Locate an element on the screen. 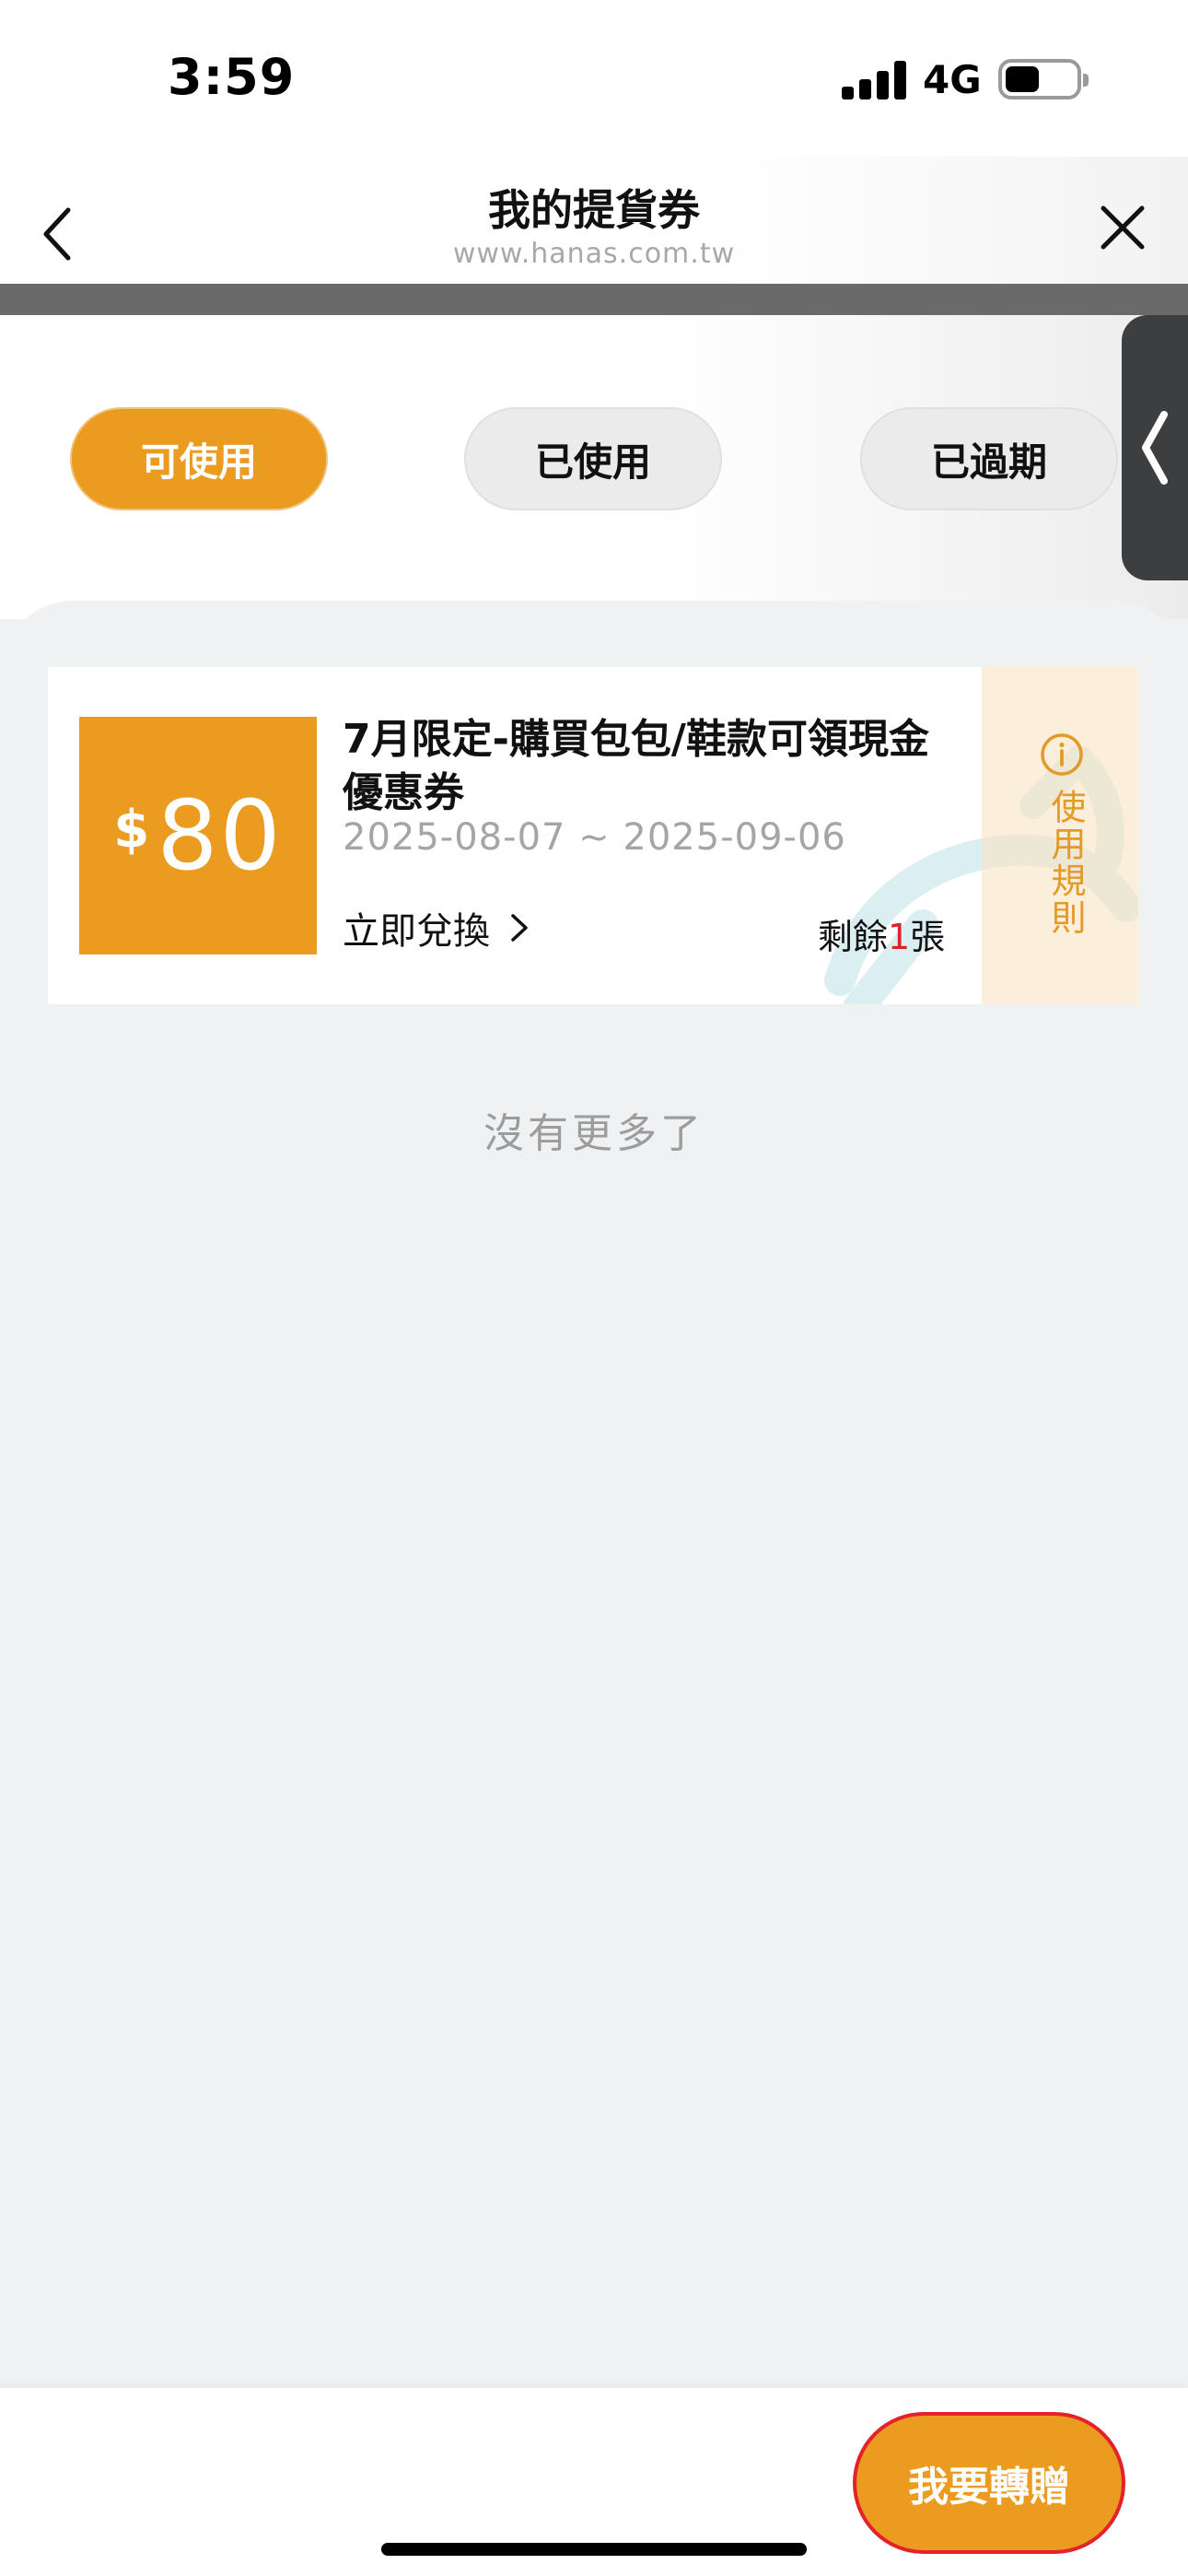 The image size is (1188, 2576). coupon-title: 7月限定-購買包包/鞋款可領現金優惠券 is located at coordinates (636, 766).